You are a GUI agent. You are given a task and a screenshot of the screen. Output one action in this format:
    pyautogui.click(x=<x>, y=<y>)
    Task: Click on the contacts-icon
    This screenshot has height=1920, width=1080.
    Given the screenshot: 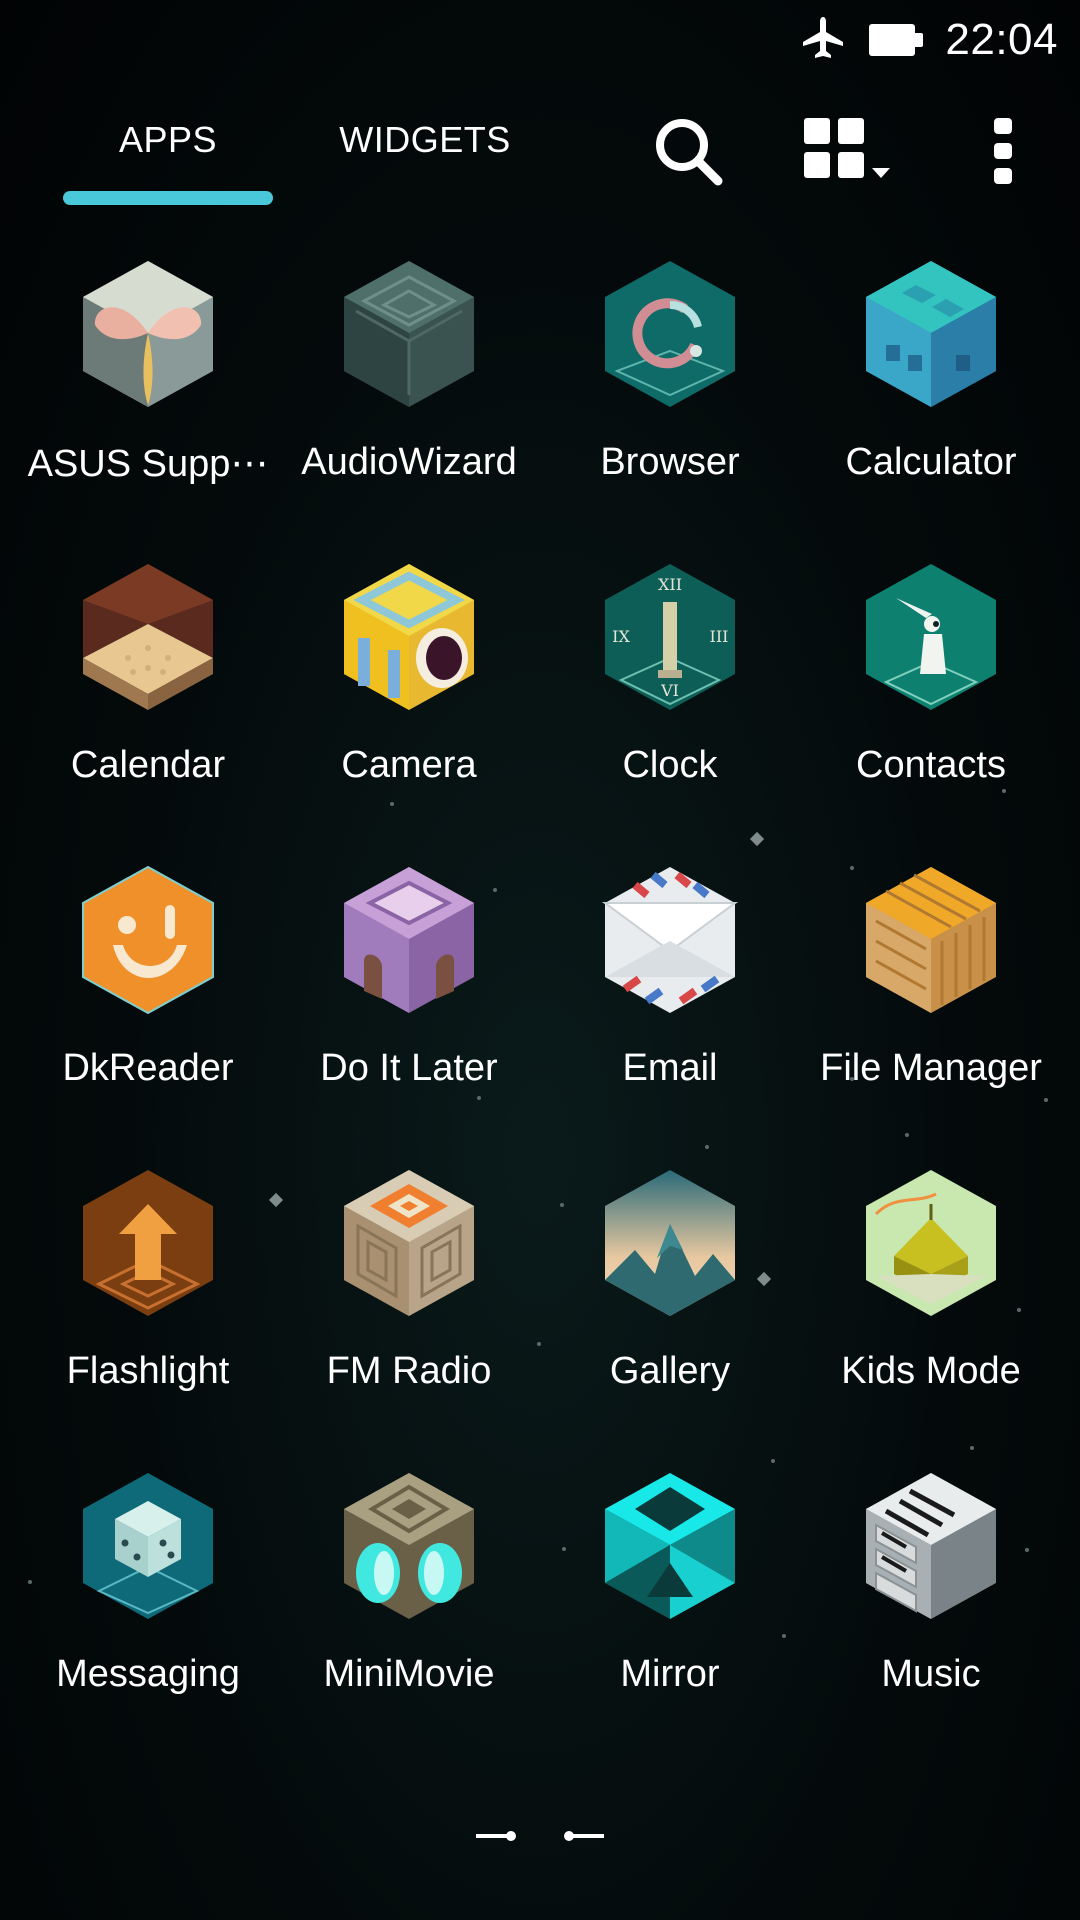 What is the action you would take?
    pyautogui.click(x=931, y=637)
    